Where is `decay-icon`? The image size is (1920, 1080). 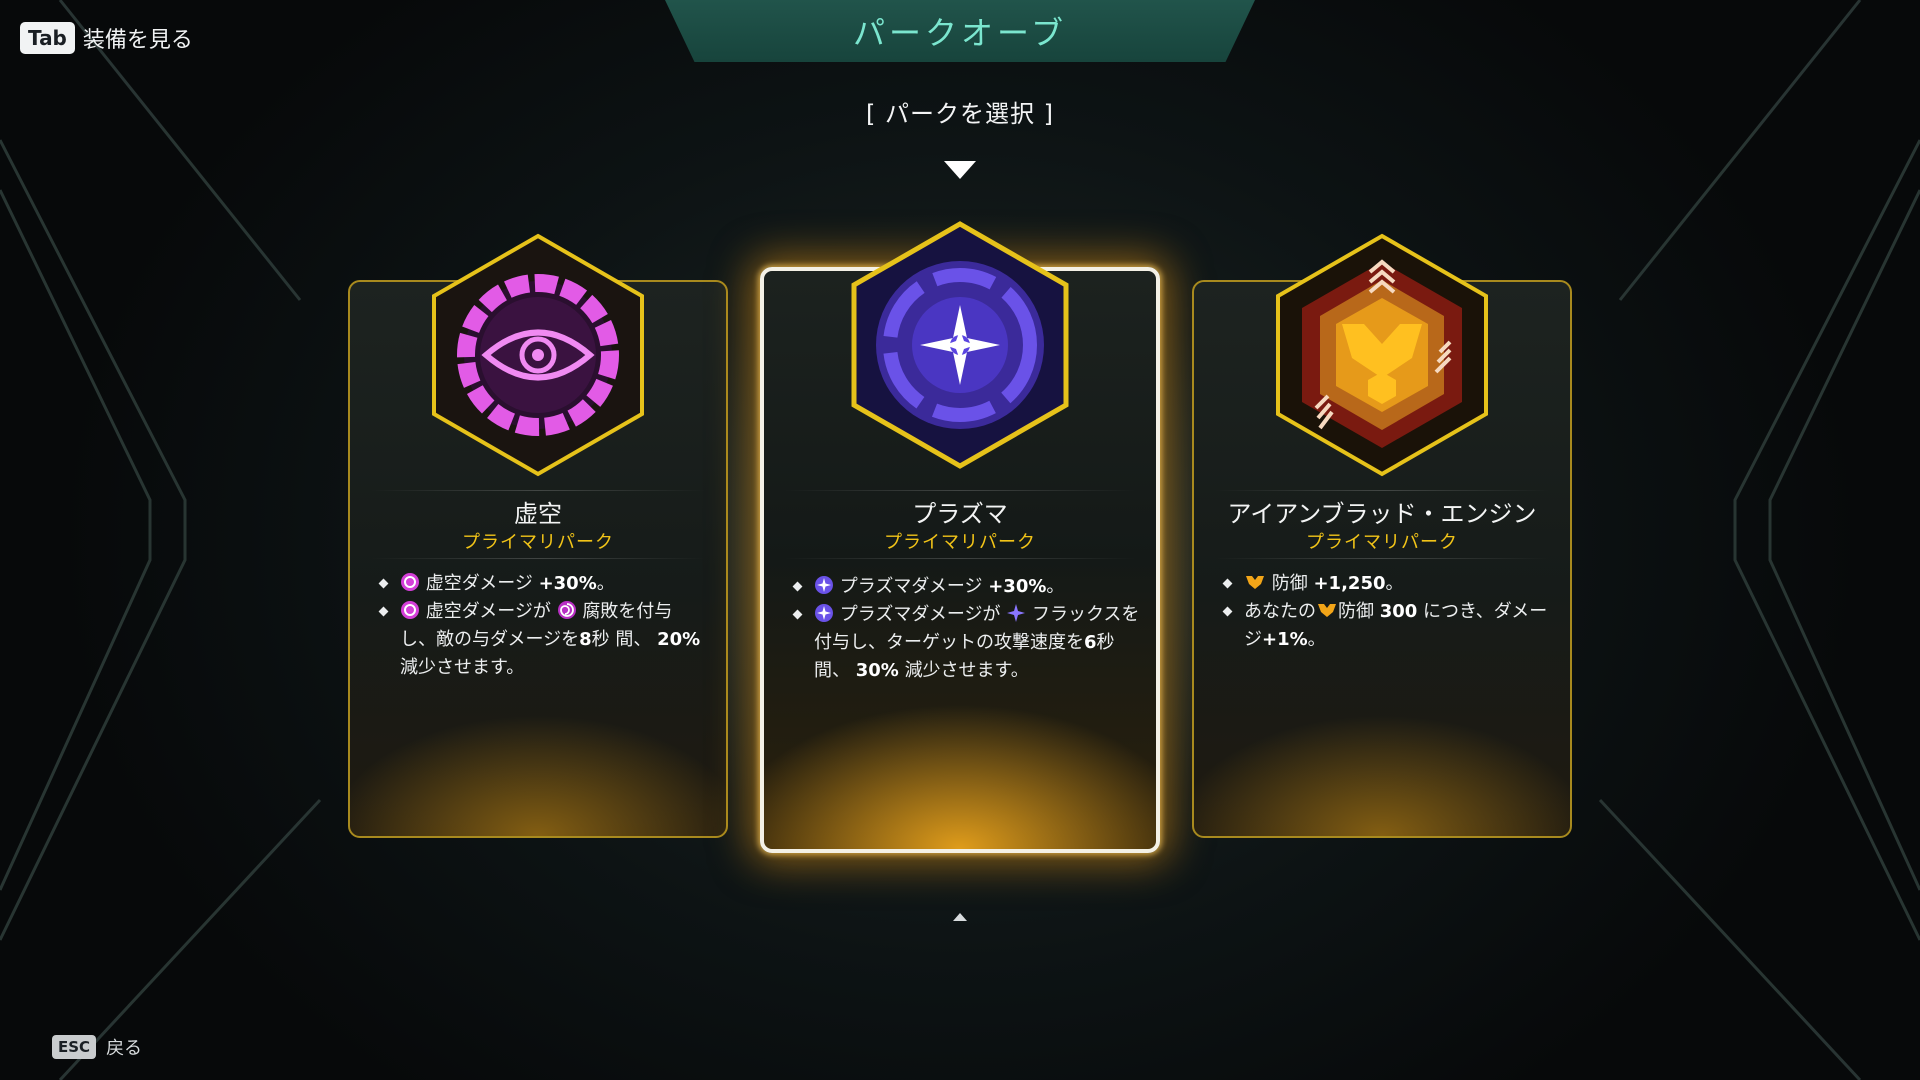 decay-icon is located at coordinates (566, 610).